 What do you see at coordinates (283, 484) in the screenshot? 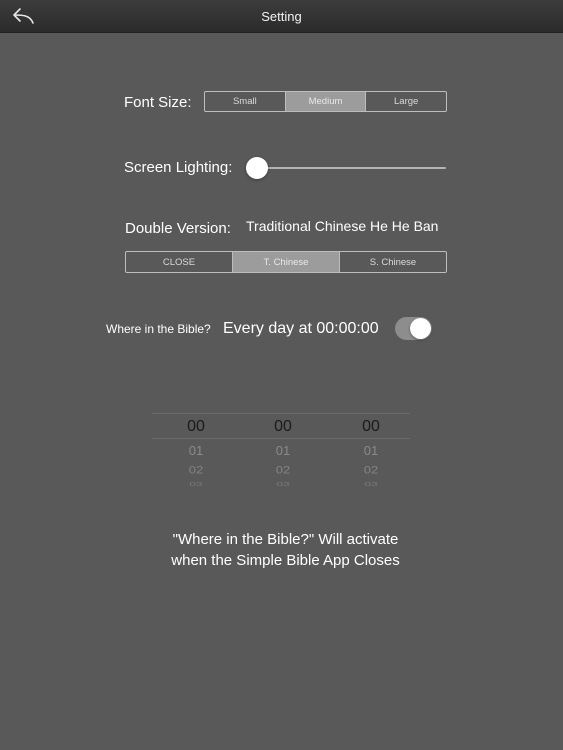
I see `minute-picker-value: 03` at bounding box center [283, 484].